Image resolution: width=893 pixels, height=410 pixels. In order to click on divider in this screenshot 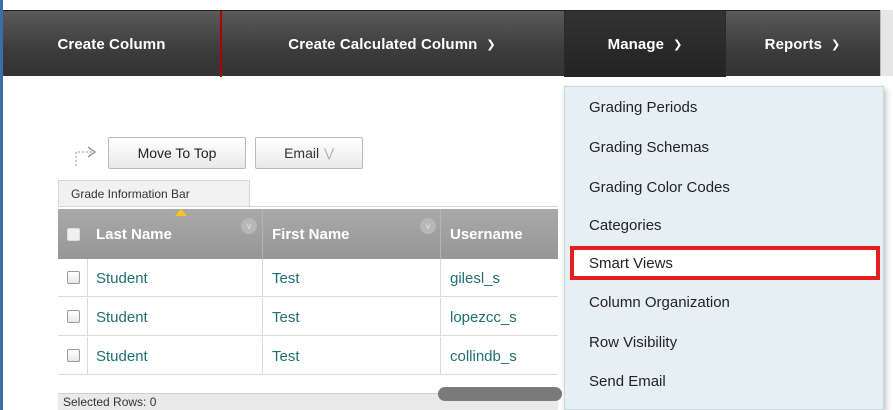, I will do `click(308, 206)`.